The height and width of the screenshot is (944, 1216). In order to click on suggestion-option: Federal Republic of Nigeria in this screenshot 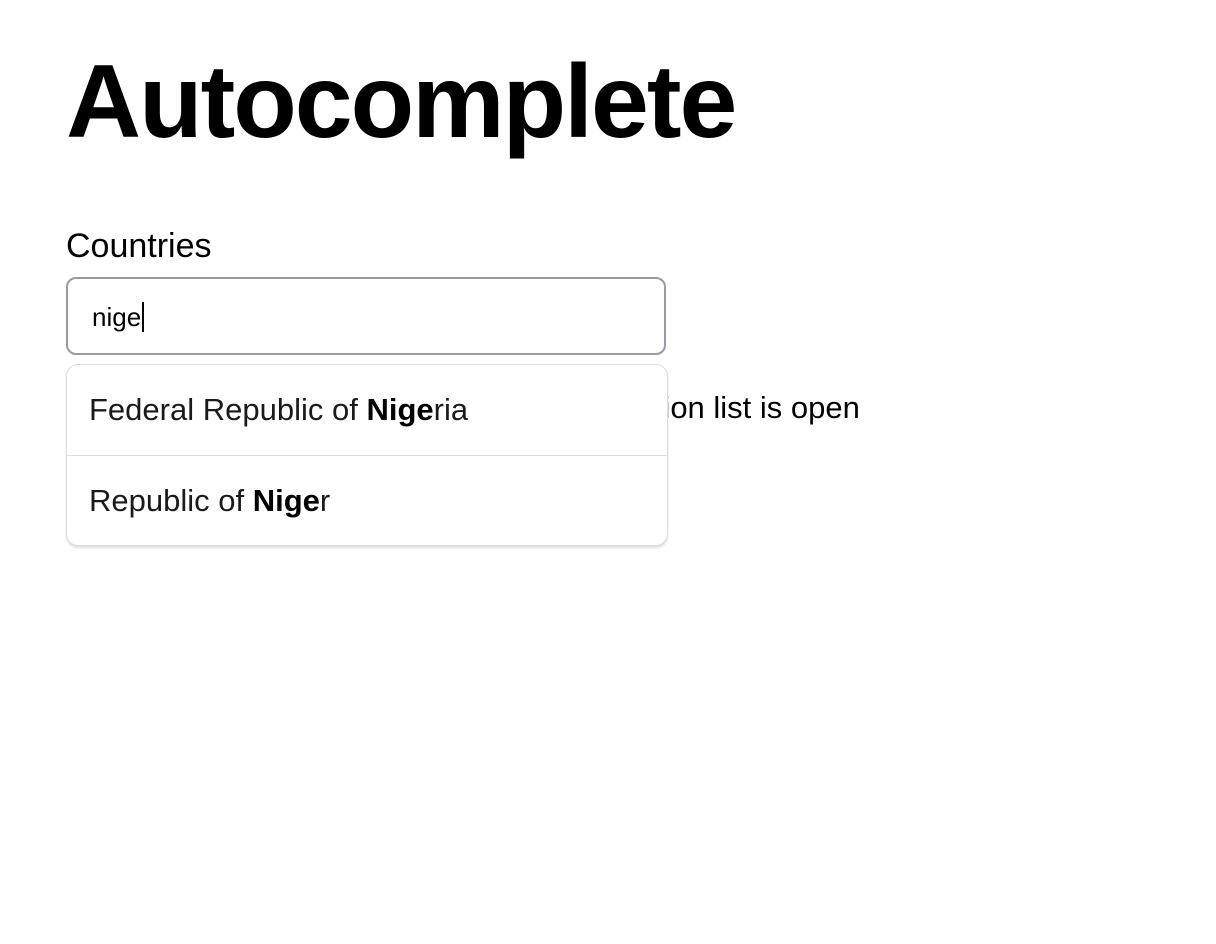, I will do `click(367, 410)`.